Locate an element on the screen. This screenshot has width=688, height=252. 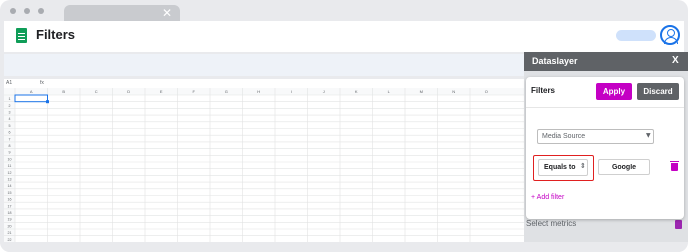
window-controls is located at coordinates (27, 11).